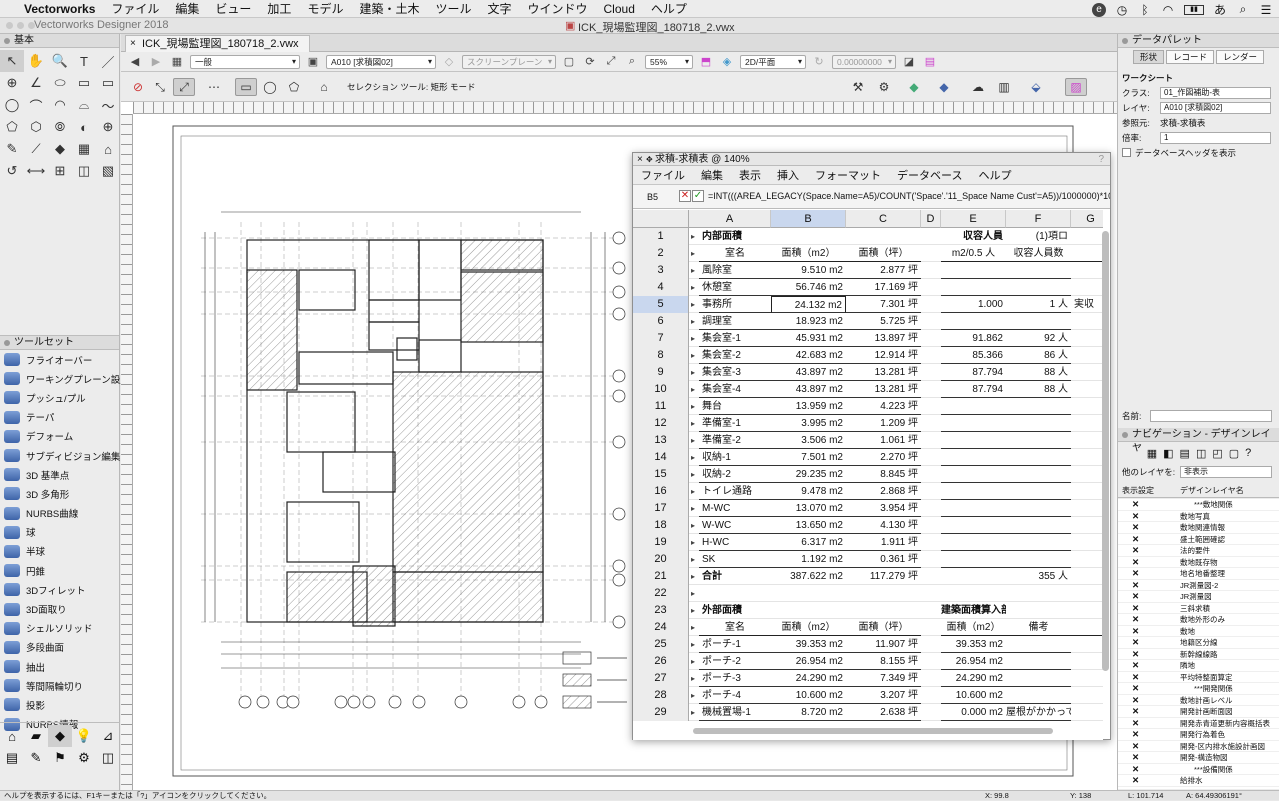 This screenshot has width=1279, height=801. Describe the element at coordinates (661, 440) in the screenshot. I see `row-number: 13` at that location.